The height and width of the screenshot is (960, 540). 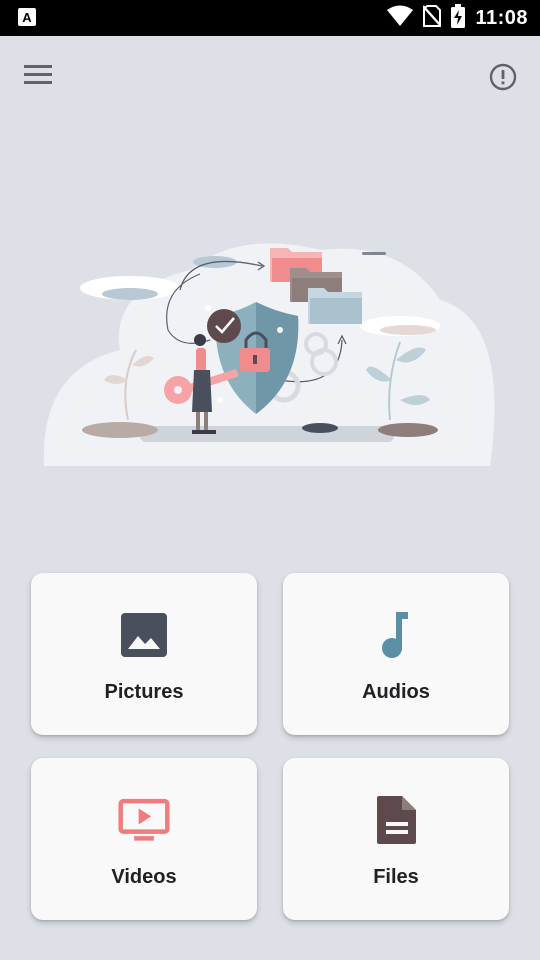 What do you see at coordinates (396, 877) in the screenshot?
I see `files-label: Files` at bounding box center [396, 877].